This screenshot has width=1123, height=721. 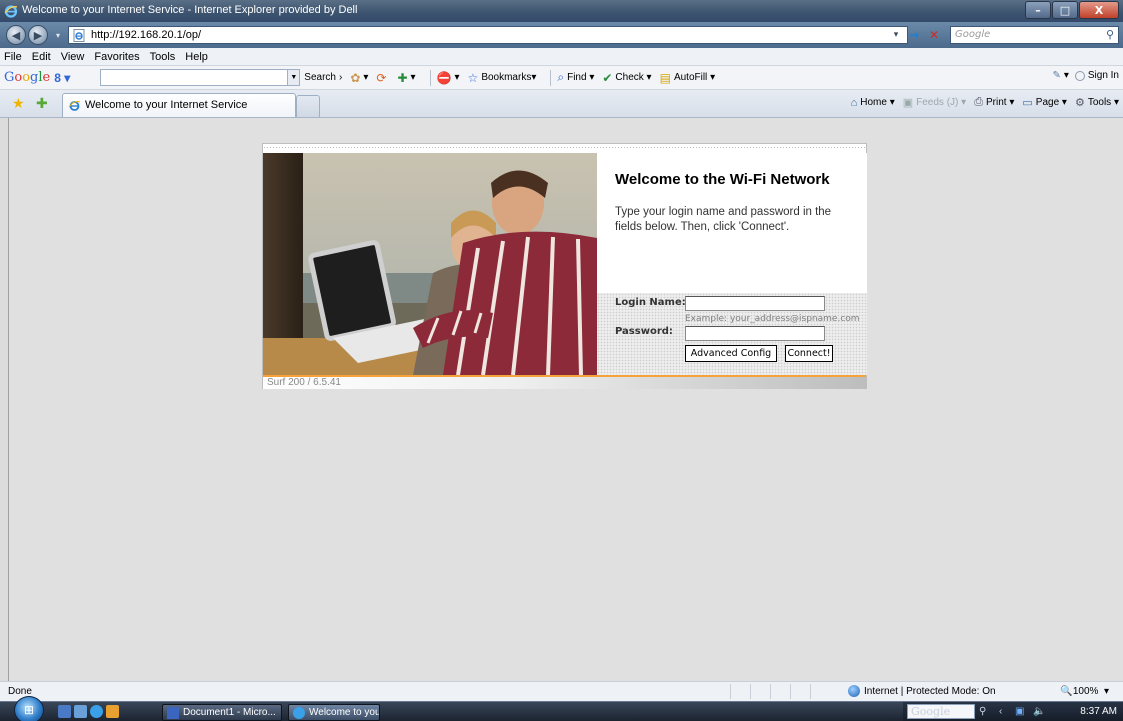 What do you see at coordinates (934, 35) in the screenshot?
I see `stop-icon: ✕` at bounding box center [934, 35].